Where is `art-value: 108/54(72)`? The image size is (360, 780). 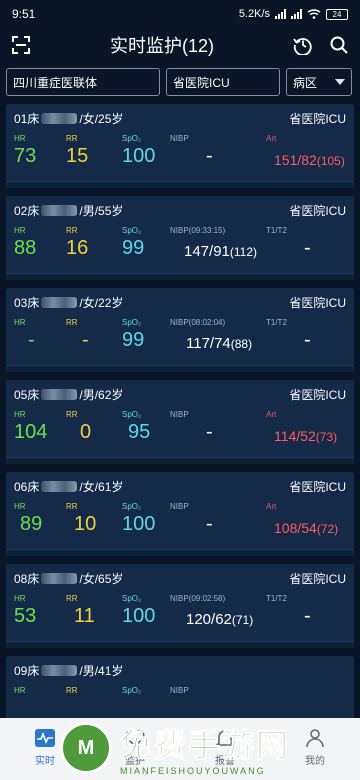
art-value: 108/54(72) is located at coordinates (306, 528).